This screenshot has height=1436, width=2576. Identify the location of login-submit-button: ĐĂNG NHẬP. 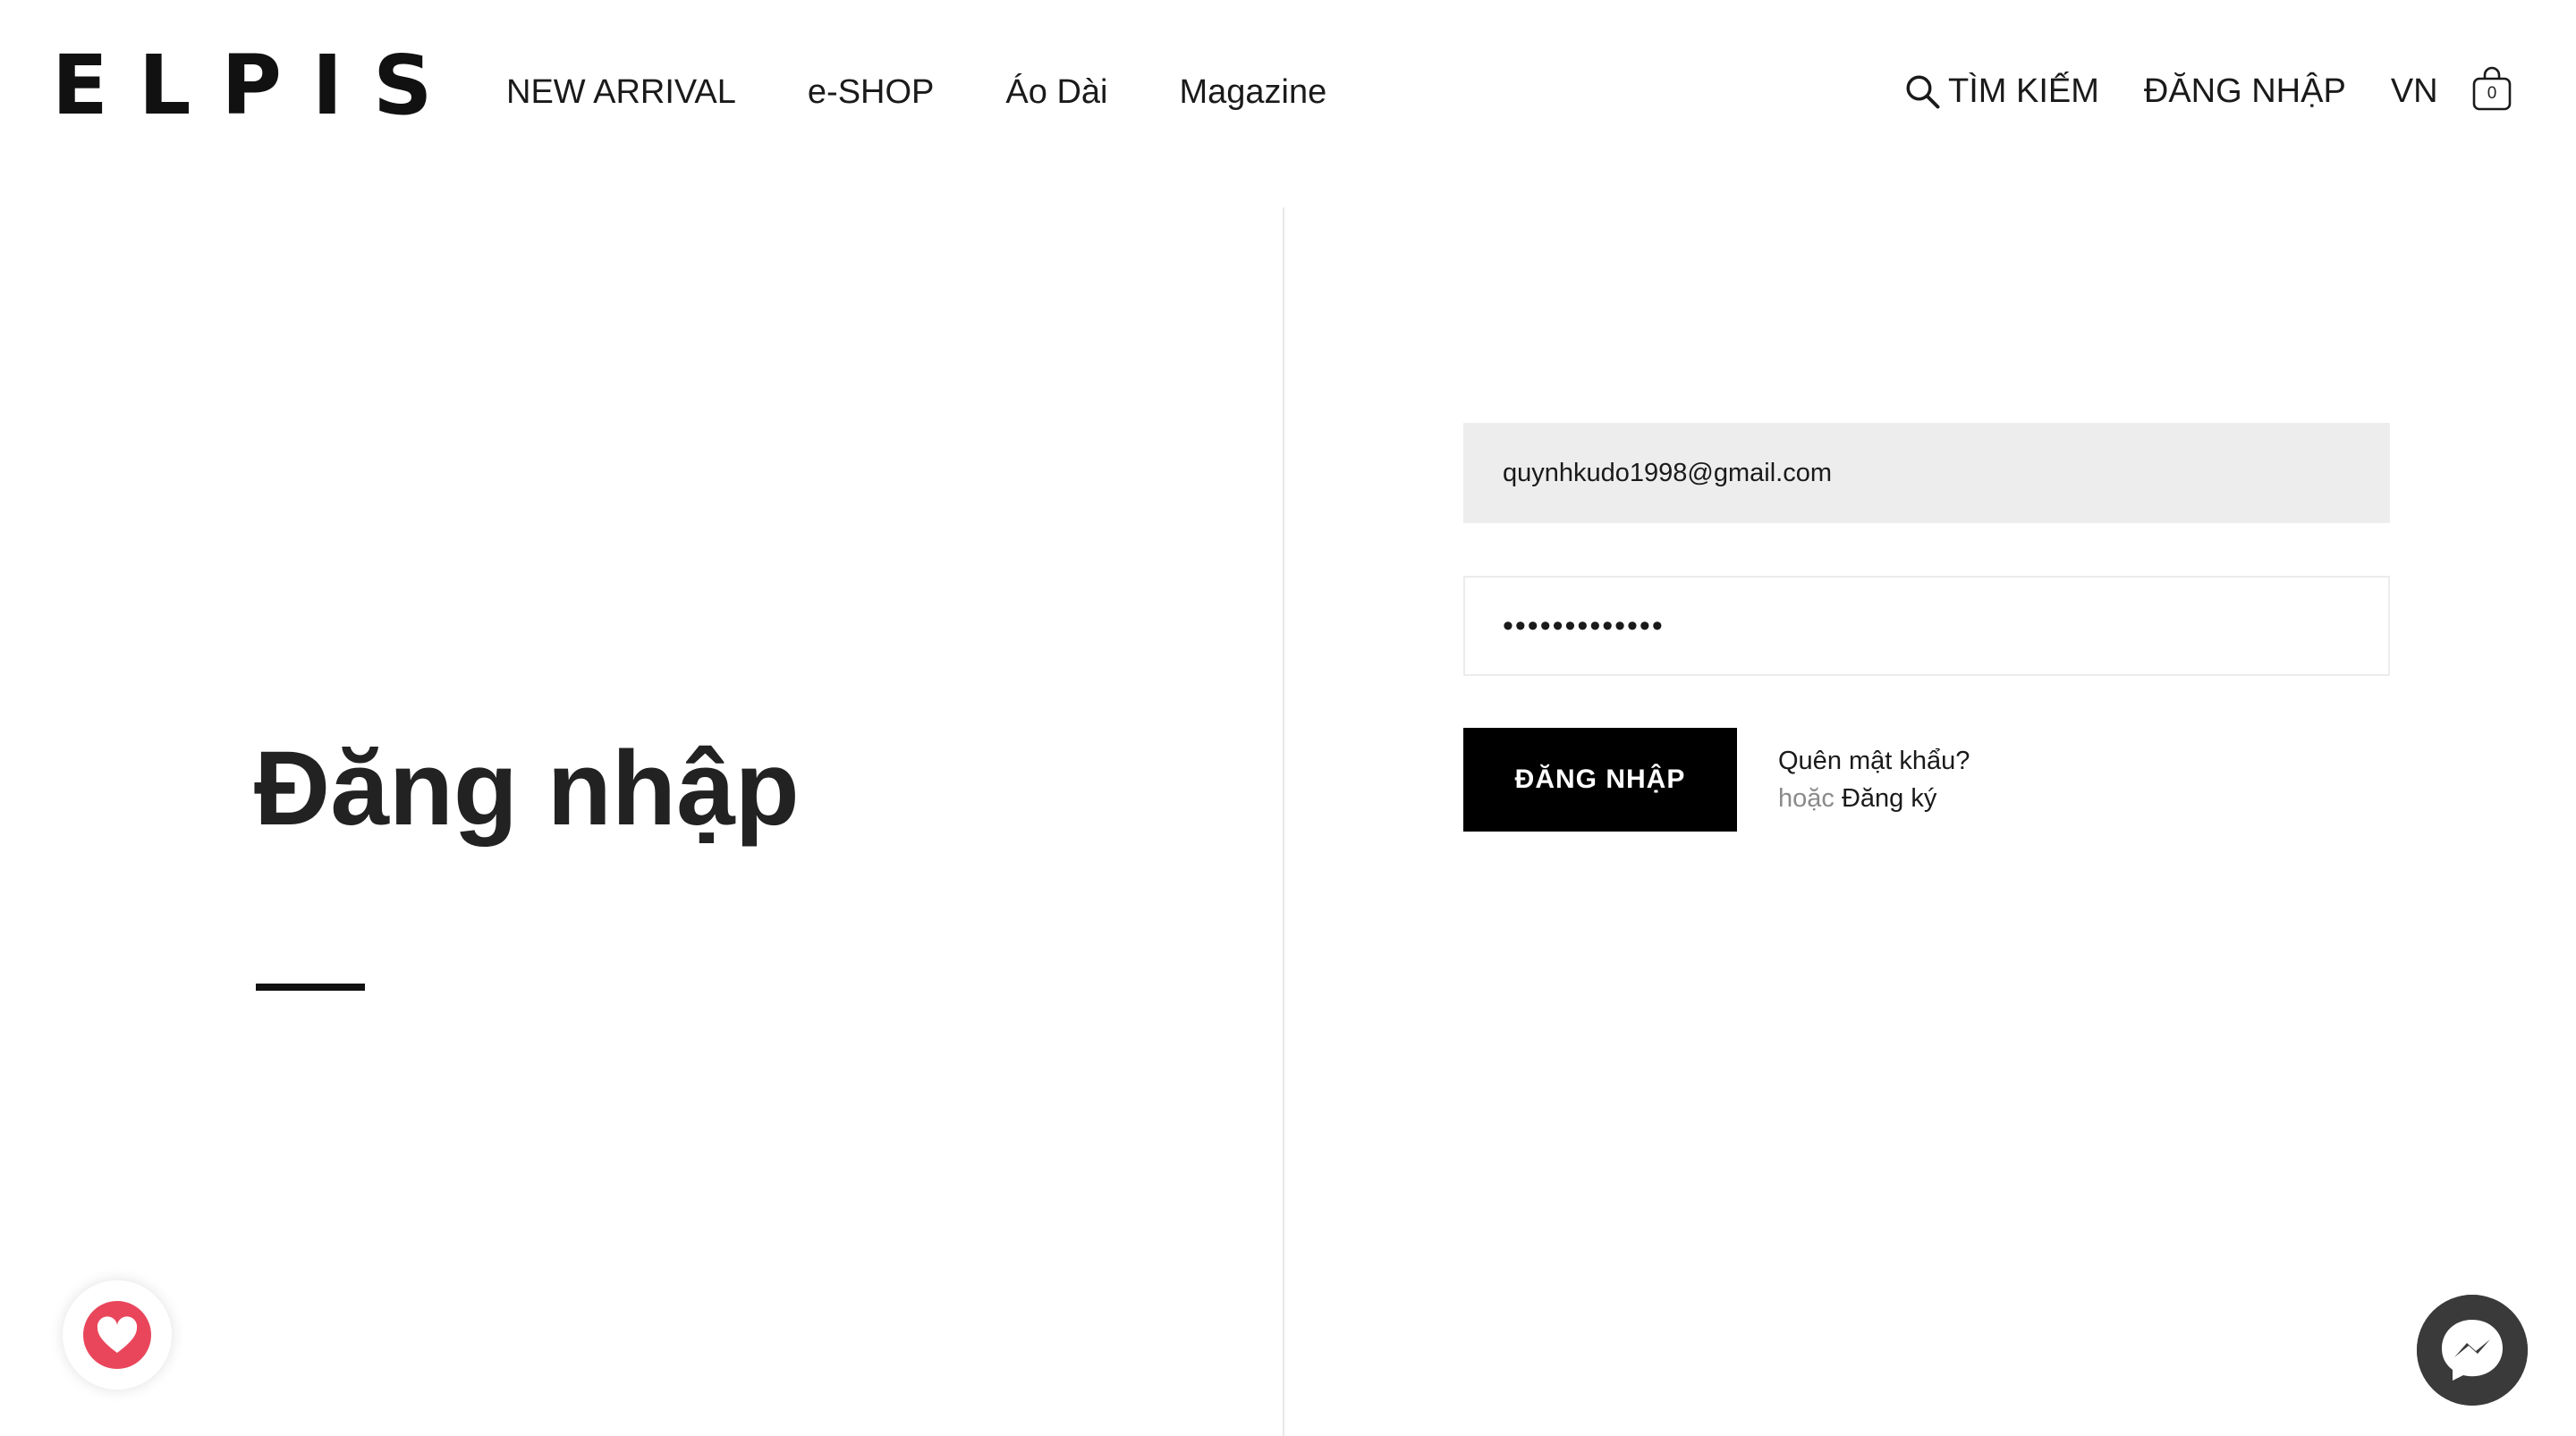
(1600, 780).